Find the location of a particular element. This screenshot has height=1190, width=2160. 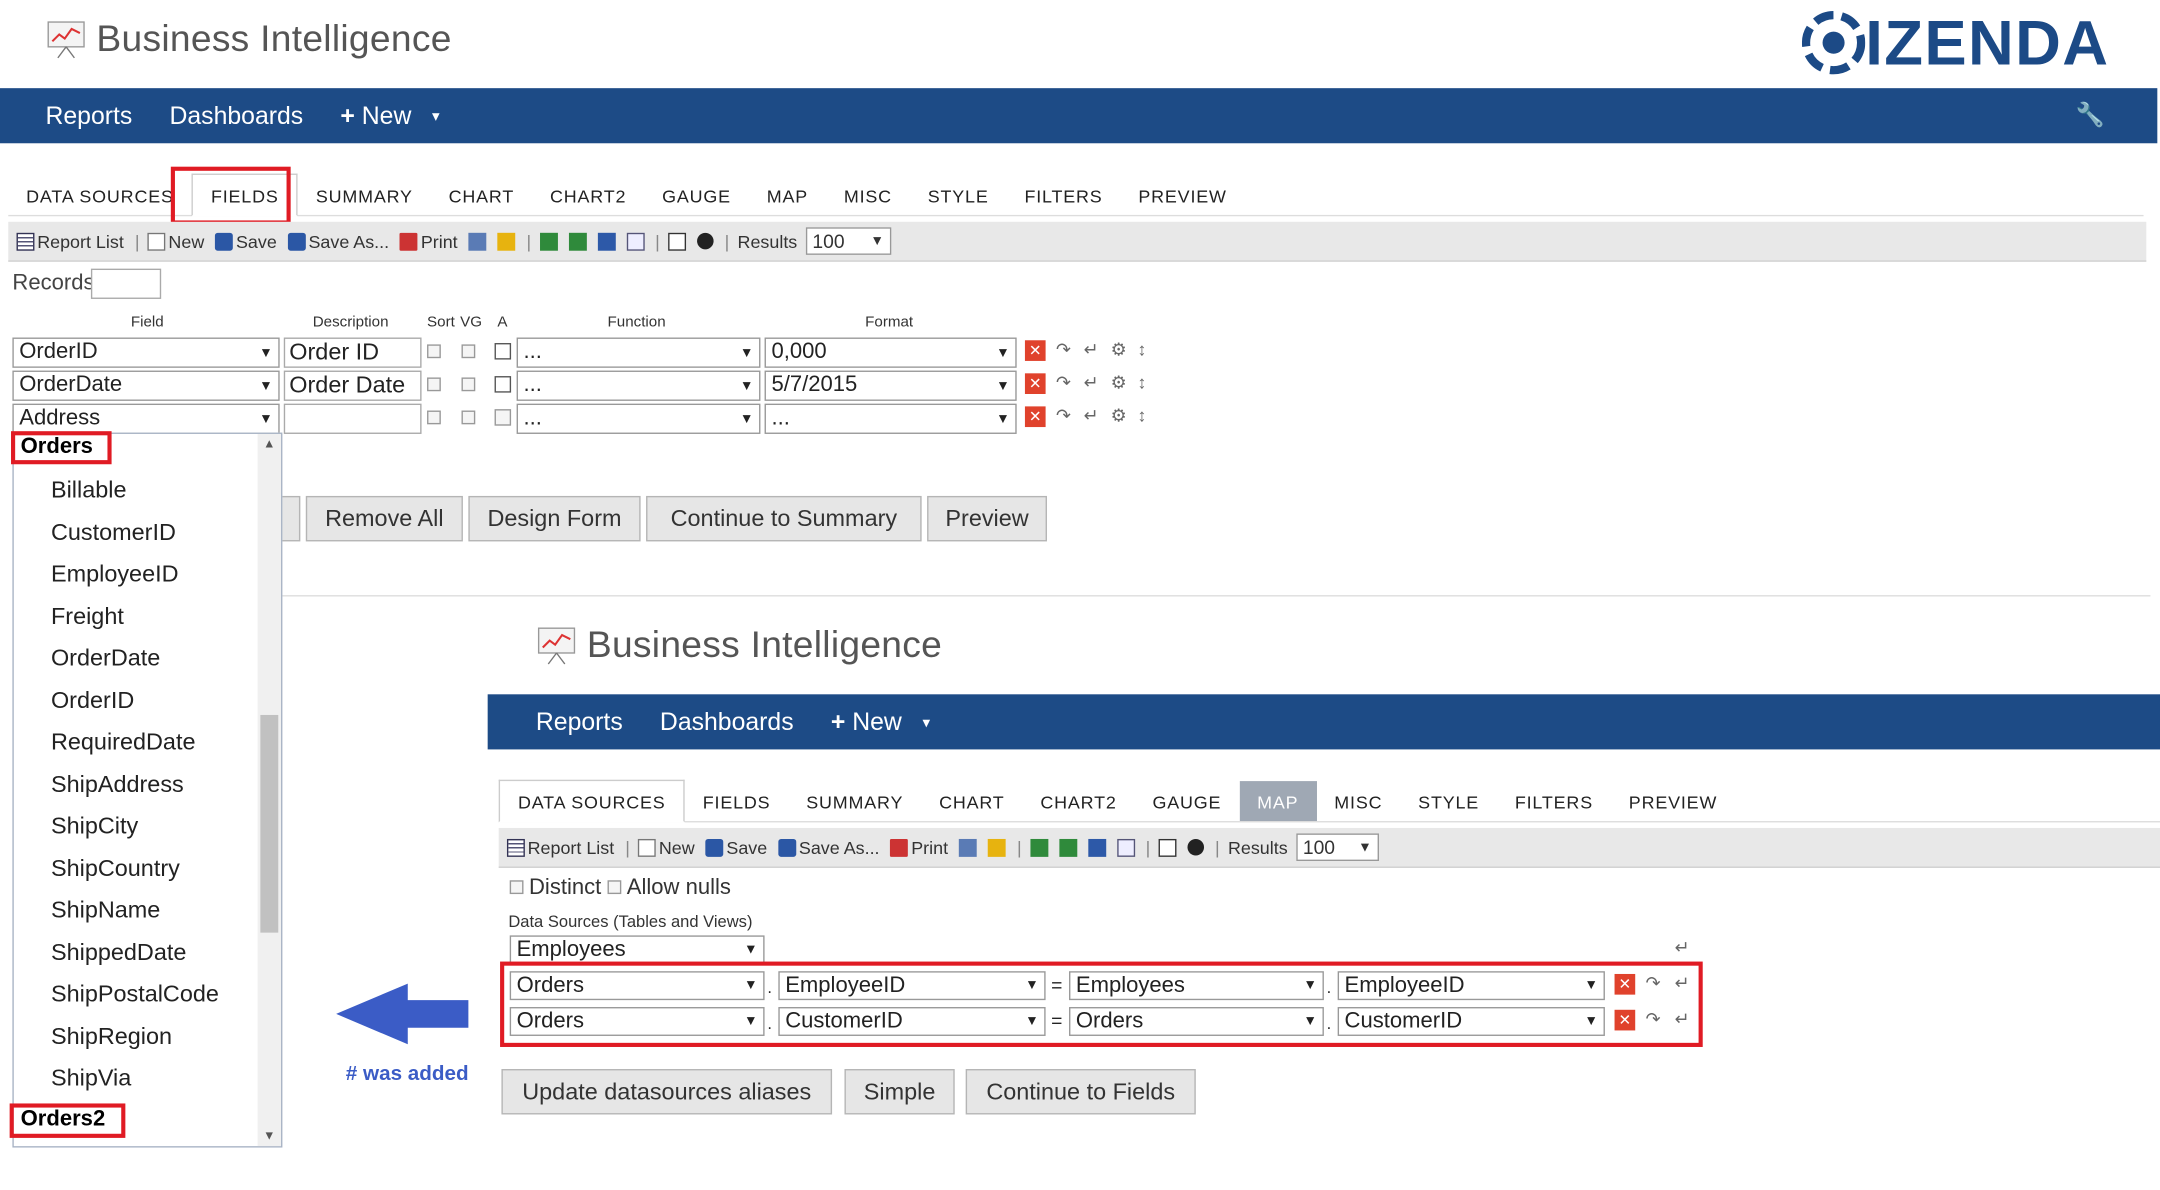

list-item: Freight is located at coordinates (87, 617).